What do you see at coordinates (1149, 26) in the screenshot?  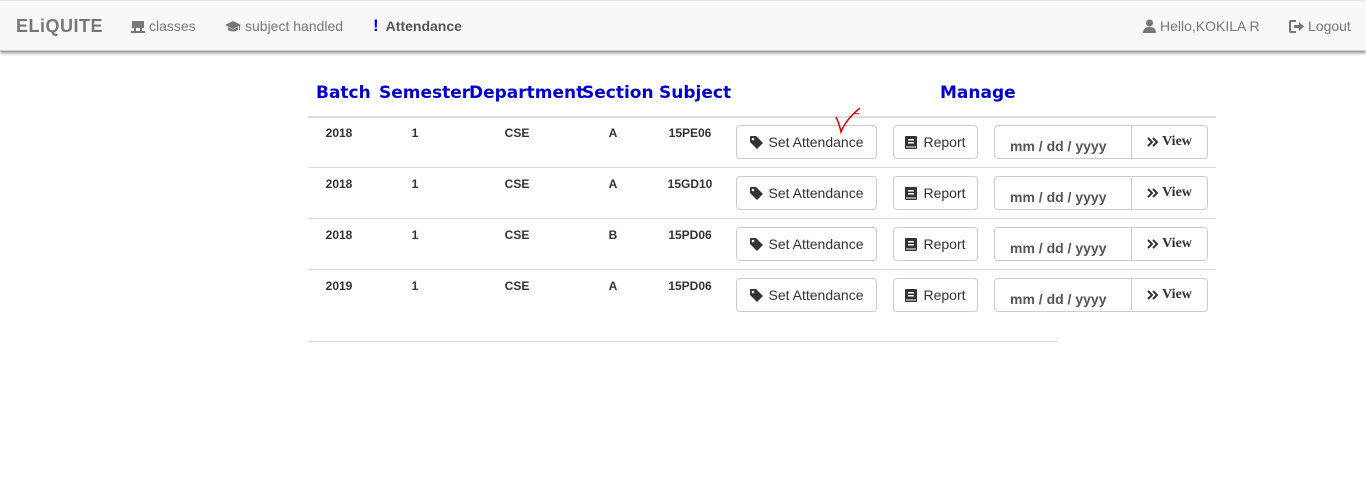 I see `user-icon` at bounding box center [1149, 26].